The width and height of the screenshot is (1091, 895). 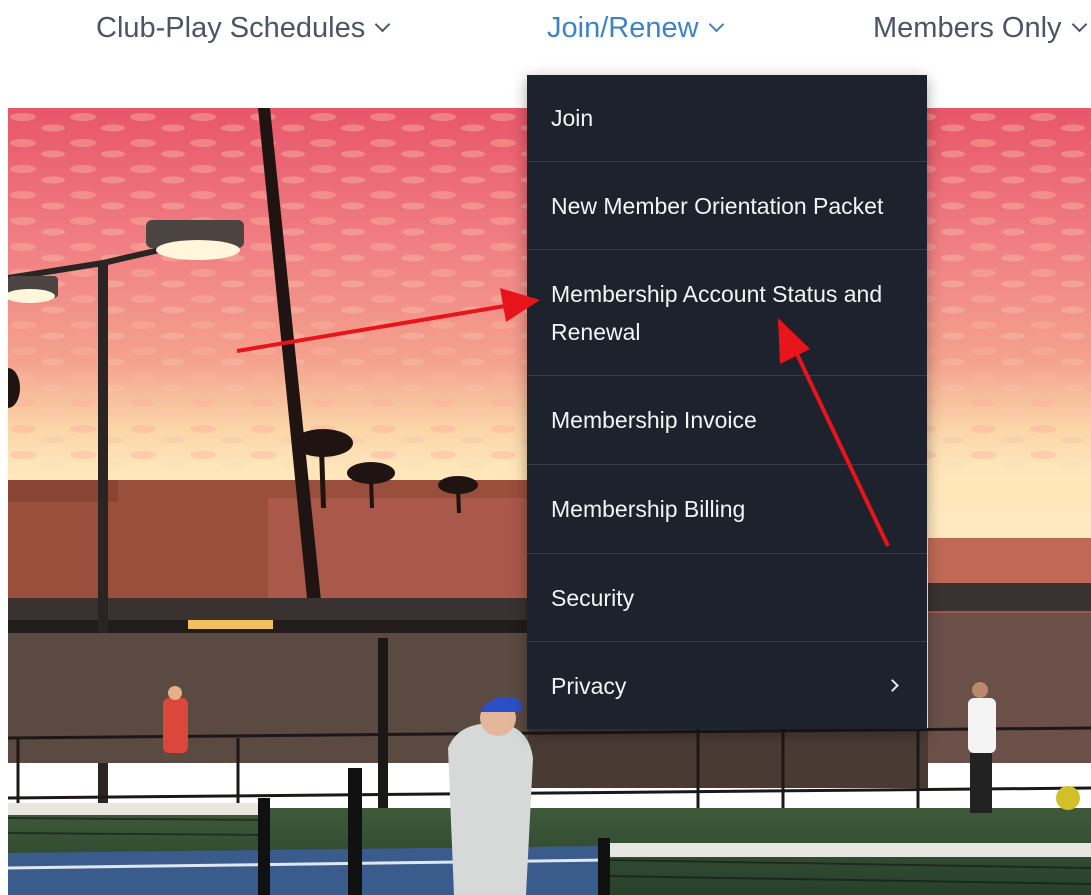 I want to click on menu-item-label: Membership Billing, so click(x=648, y=509).